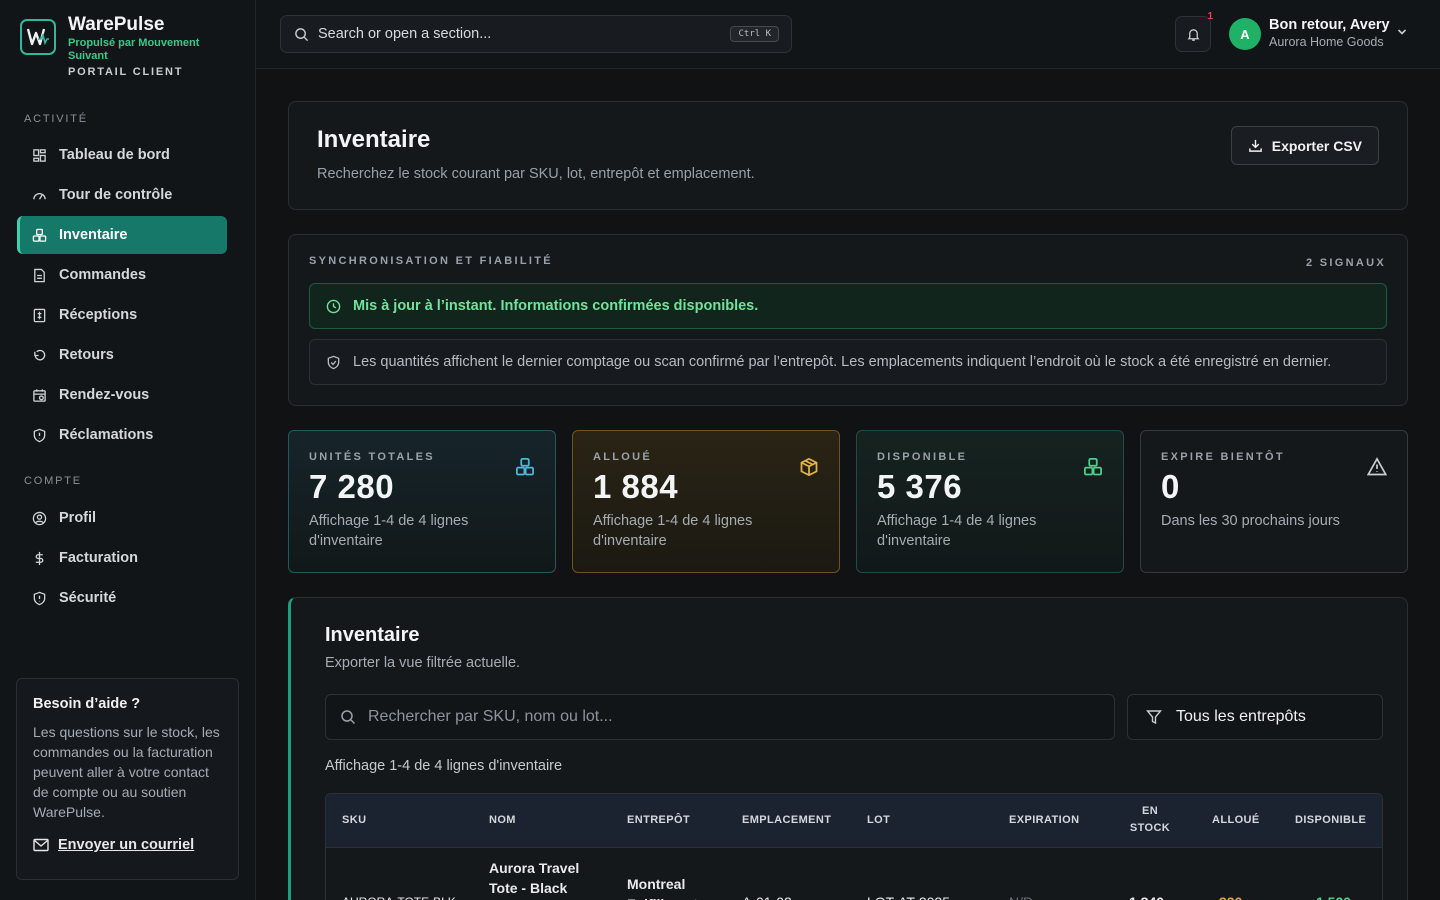 This screenshot has width=1440, height=900. What do you see at coordinates (662, 888) in the screenshot?
I see `cell-warehouse: Montreal Fulfillment` at bounding box center [662, 888].